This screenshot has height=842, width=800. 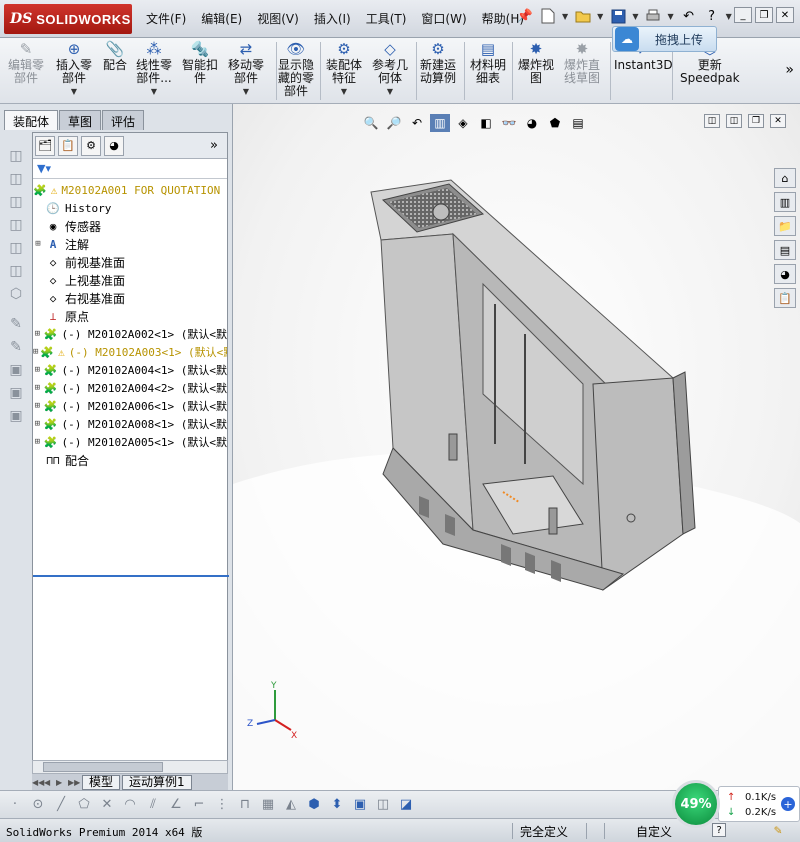 I want to click on next-tab-icon: ▶, so click(x=62, y=782).